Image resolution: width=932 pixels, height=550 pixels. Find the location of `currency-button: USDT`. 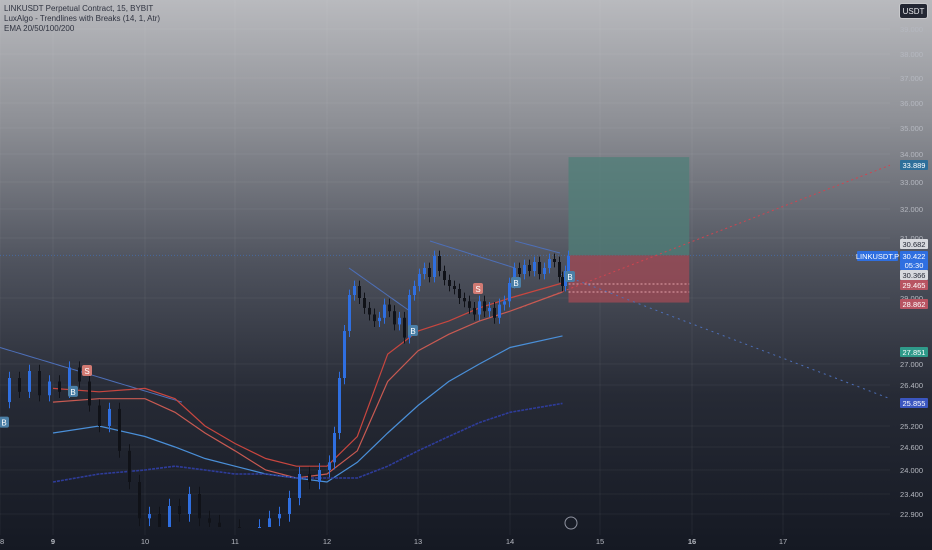

currency-button: USDT is located at coordinates (913, 11).